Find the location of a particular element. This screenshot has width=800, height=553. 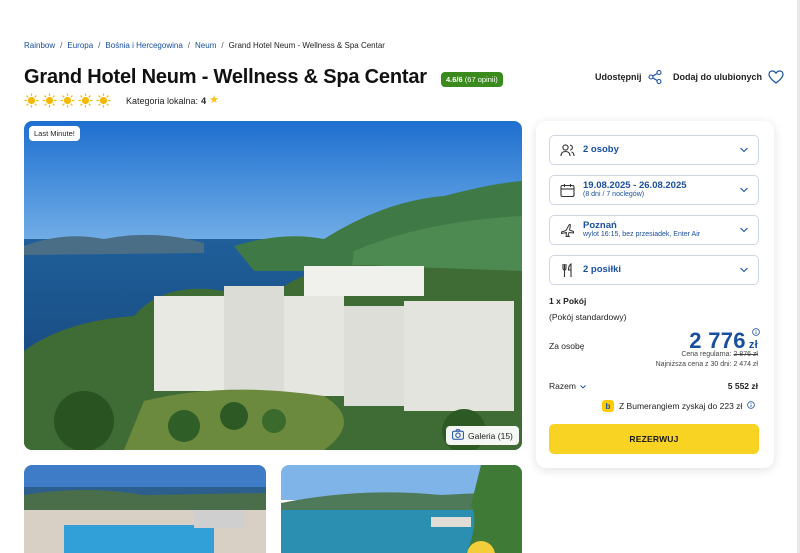

persons-select: 2 osoby is located at coordinates (654, 150).